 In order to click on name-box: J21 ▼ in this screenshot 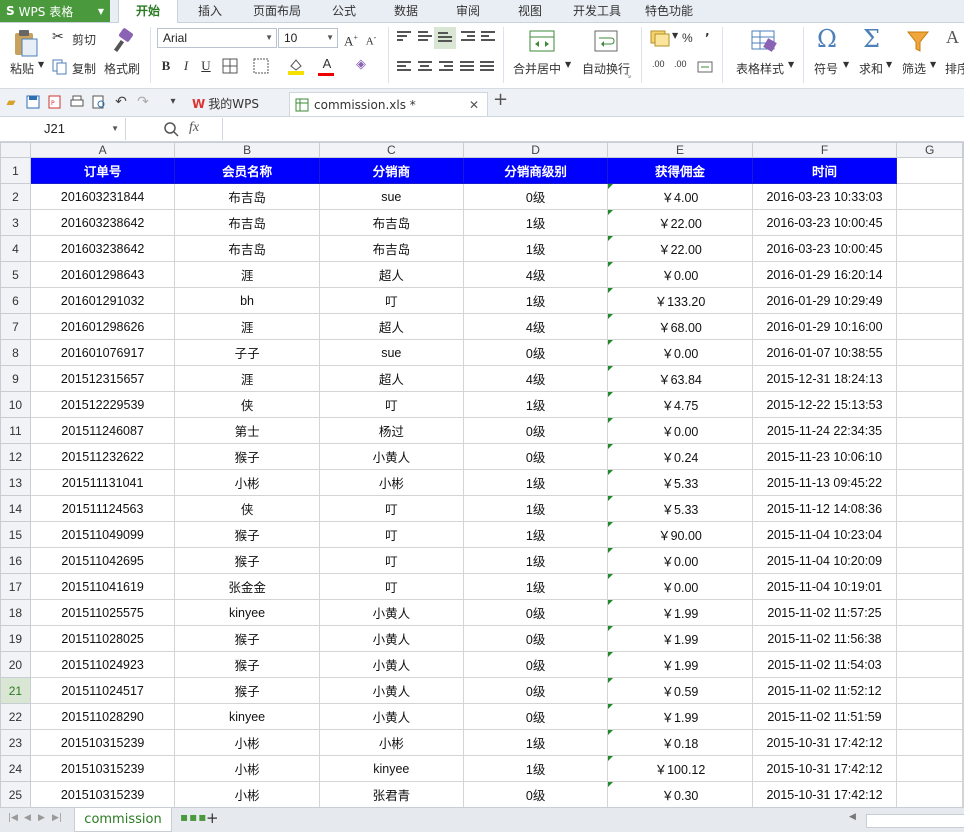, I will do `click(63, 129)`.